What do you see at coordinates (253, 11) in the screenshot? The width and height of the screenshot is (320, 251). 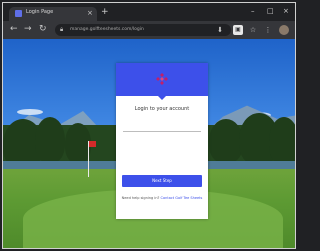 I see `minimize-button: –` at bounding box center [253, 11].